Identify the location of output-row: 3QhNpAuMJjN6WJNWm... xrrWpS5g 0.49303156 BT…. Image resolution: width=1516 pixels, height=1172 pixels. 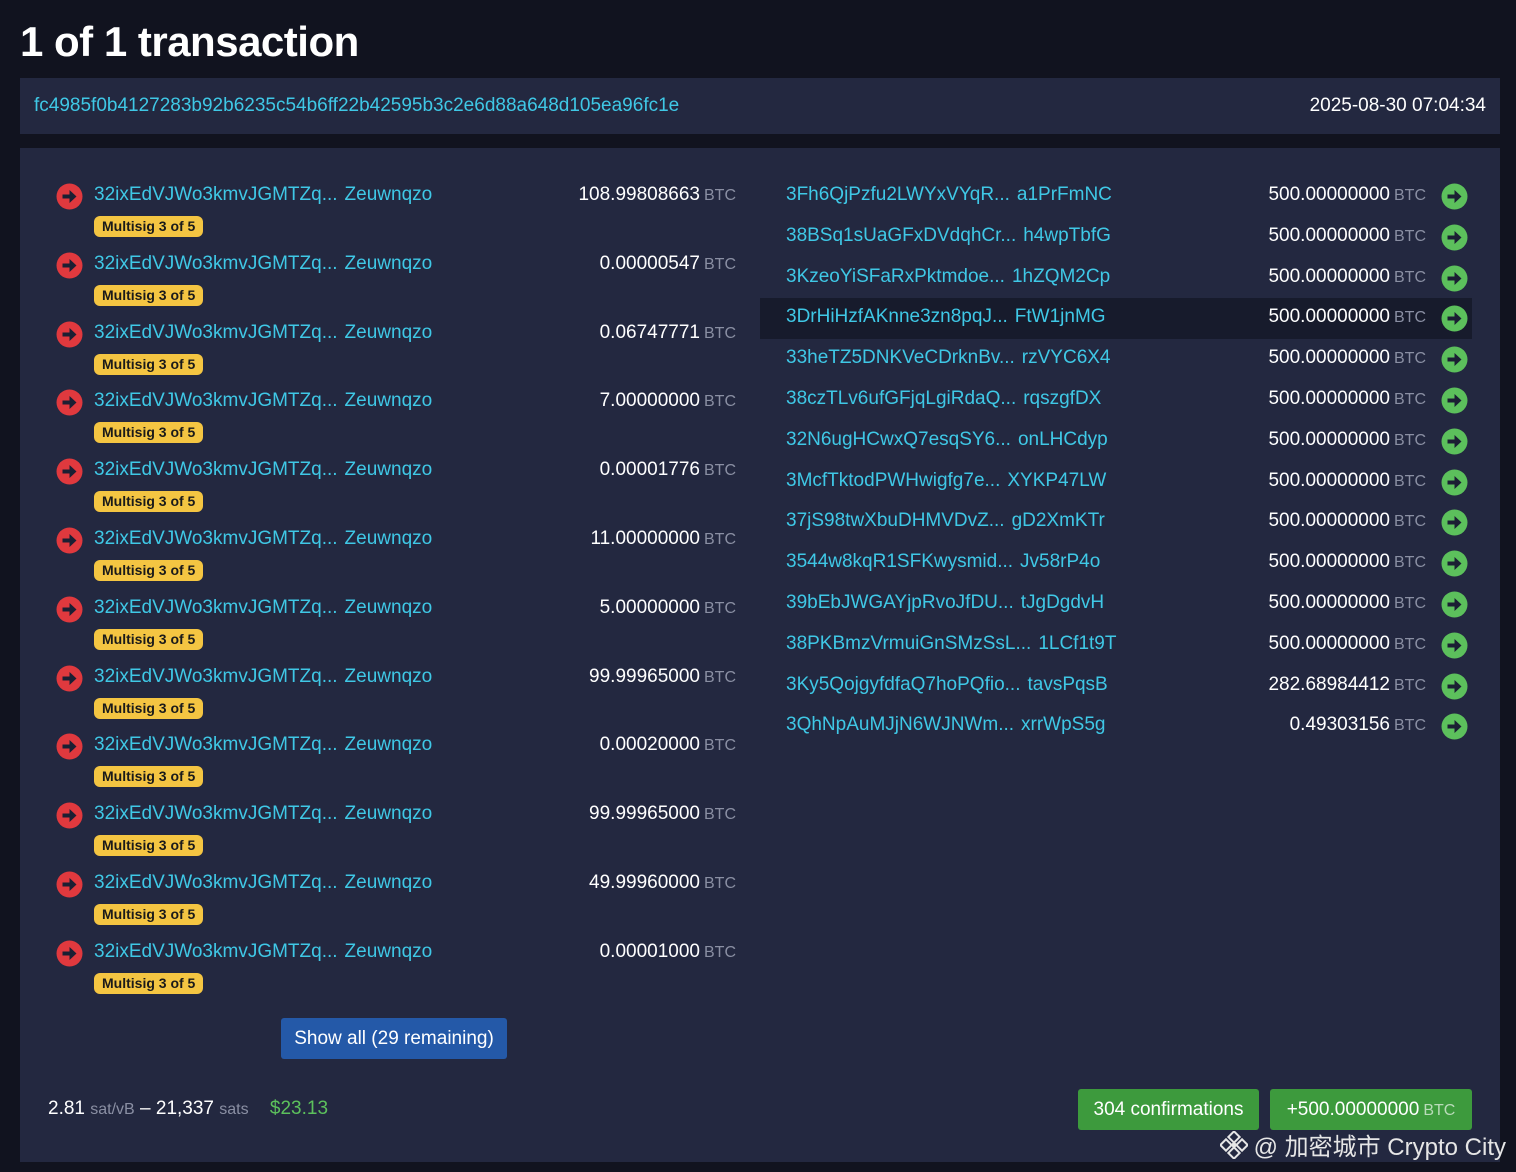
(1116, 726).